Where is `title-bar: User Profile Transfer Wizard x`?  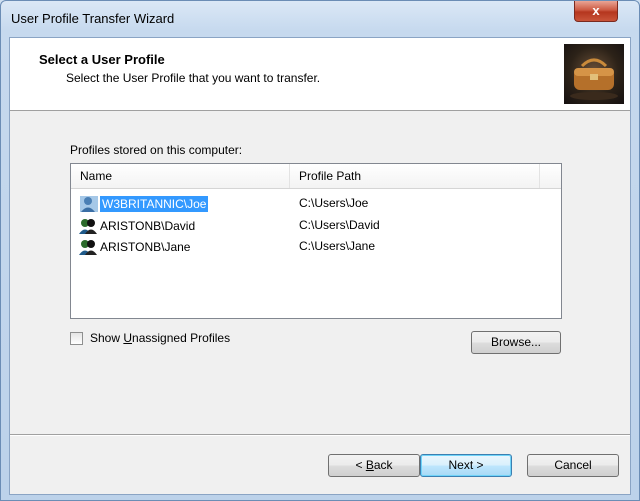 title-bar: User Profile Transfer Wizard x is located at coordinates (320, 19).